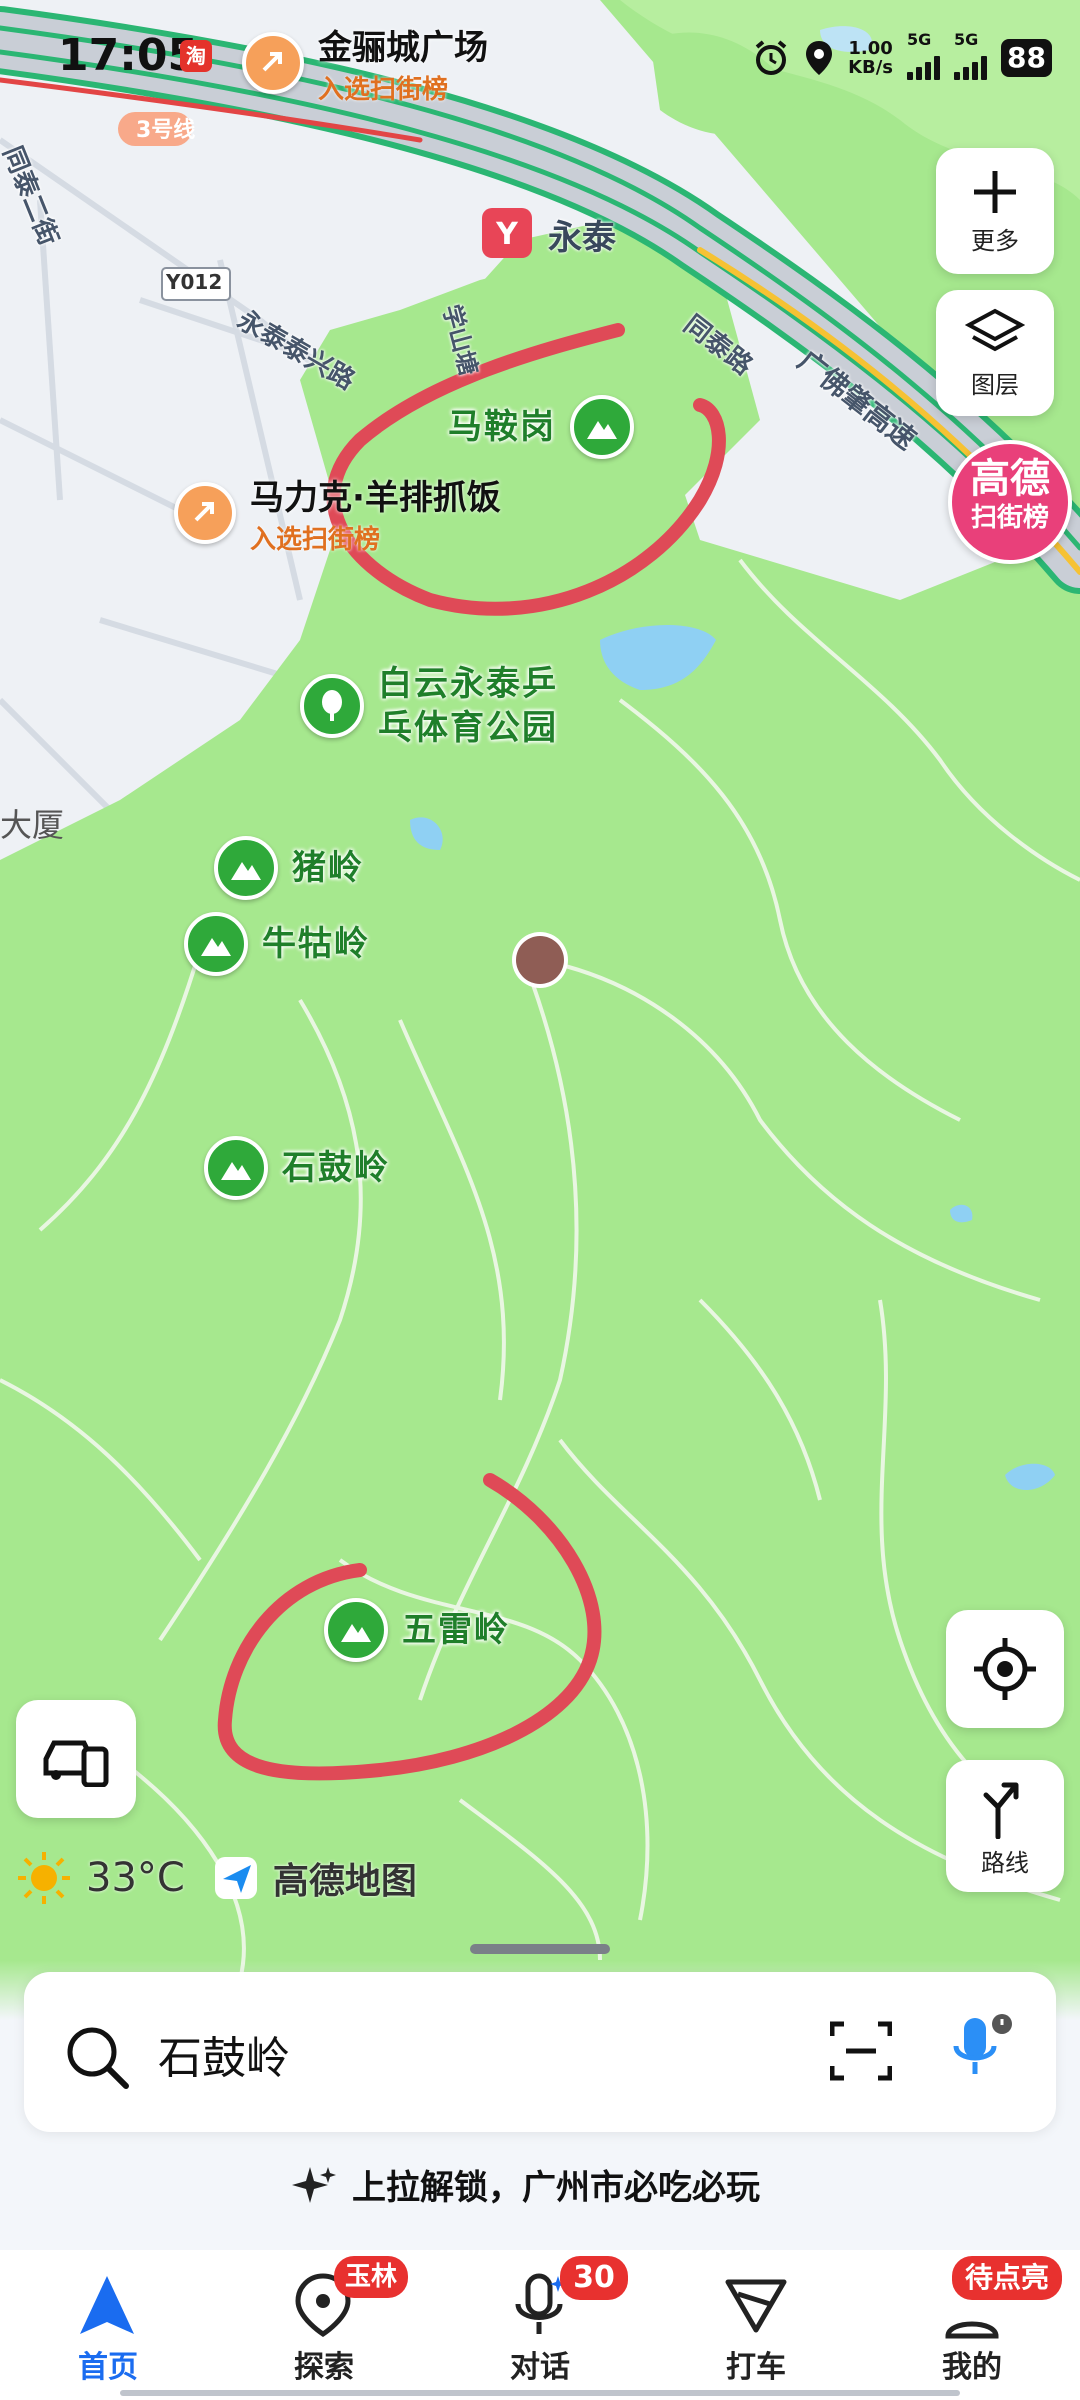  What do you see at coordinates (76, 1763) in the screenshot?
I see `car-phone-icon` at bounding box center [76, 1763].